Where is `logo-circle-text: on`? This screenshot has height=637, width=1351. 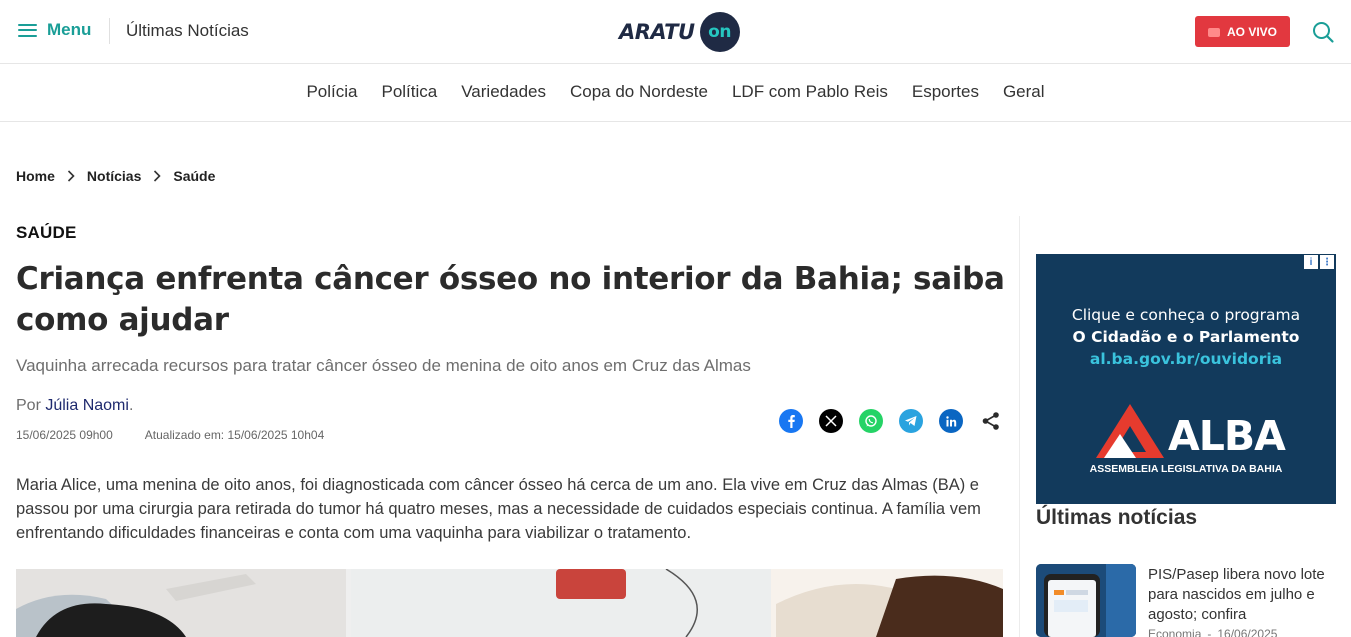
logo-circle-text: on is located at coordinates (719, 32).